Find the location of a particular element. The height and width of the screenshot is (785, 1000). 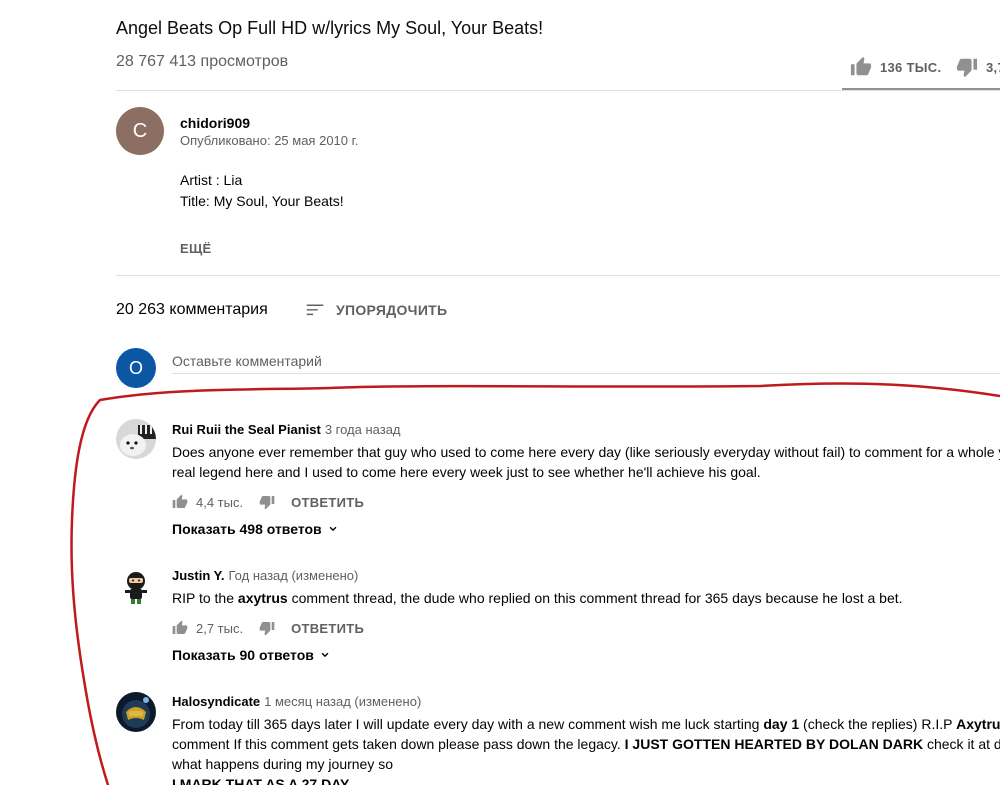

show-replies-button: Показать 90 ответов is located at coordinates (252, 655).